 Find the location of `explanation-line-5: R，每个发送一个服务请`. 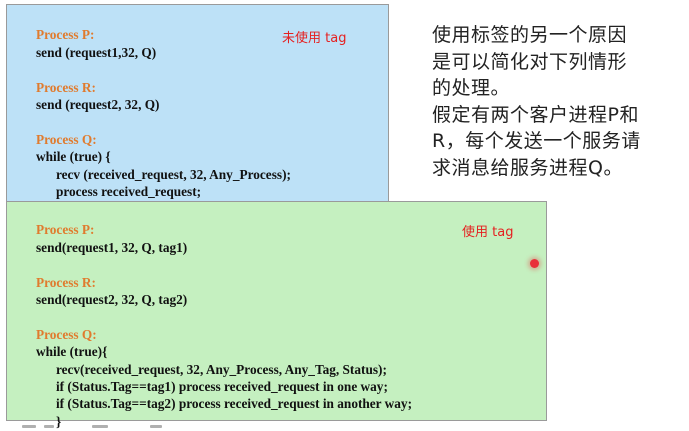

explanation-line-5: R，每个发送一个服务请 is located at coordinates (536, 141).